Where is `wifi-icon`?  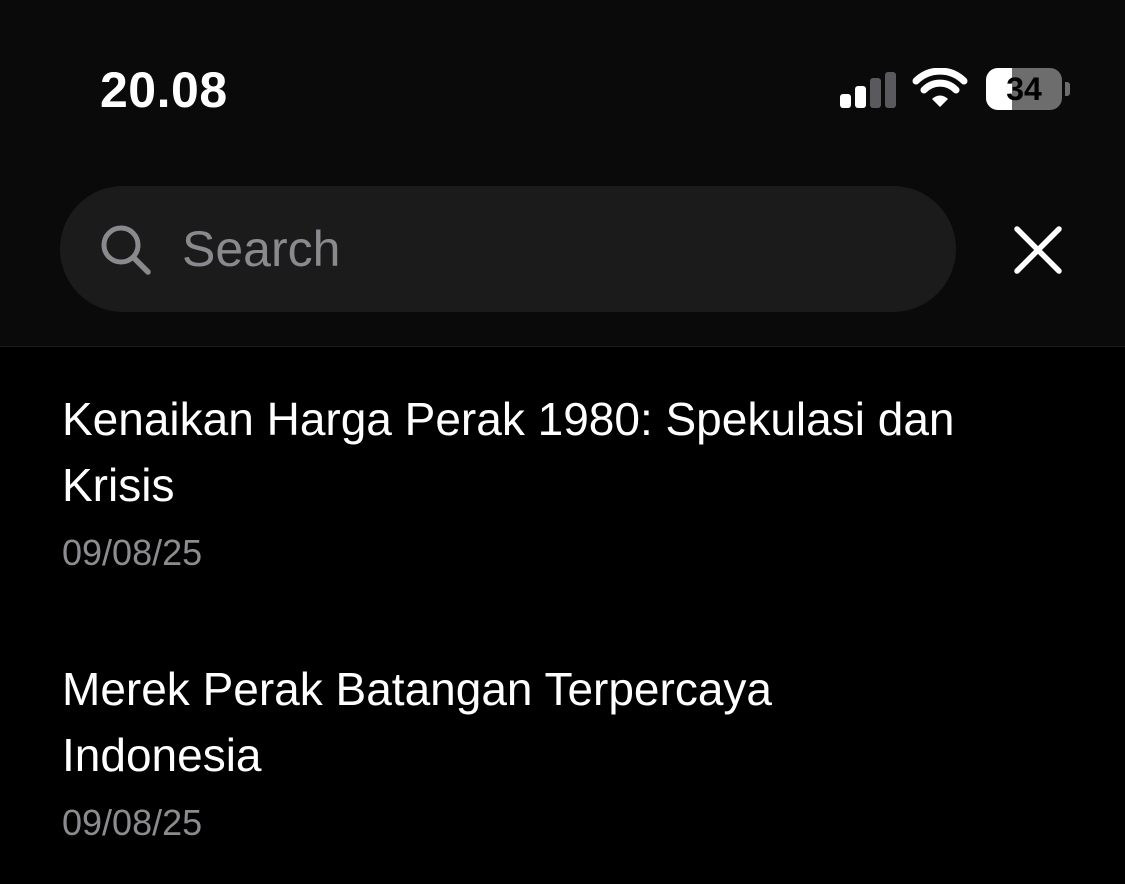 wifi-icon is located at coordinates (940, 87).